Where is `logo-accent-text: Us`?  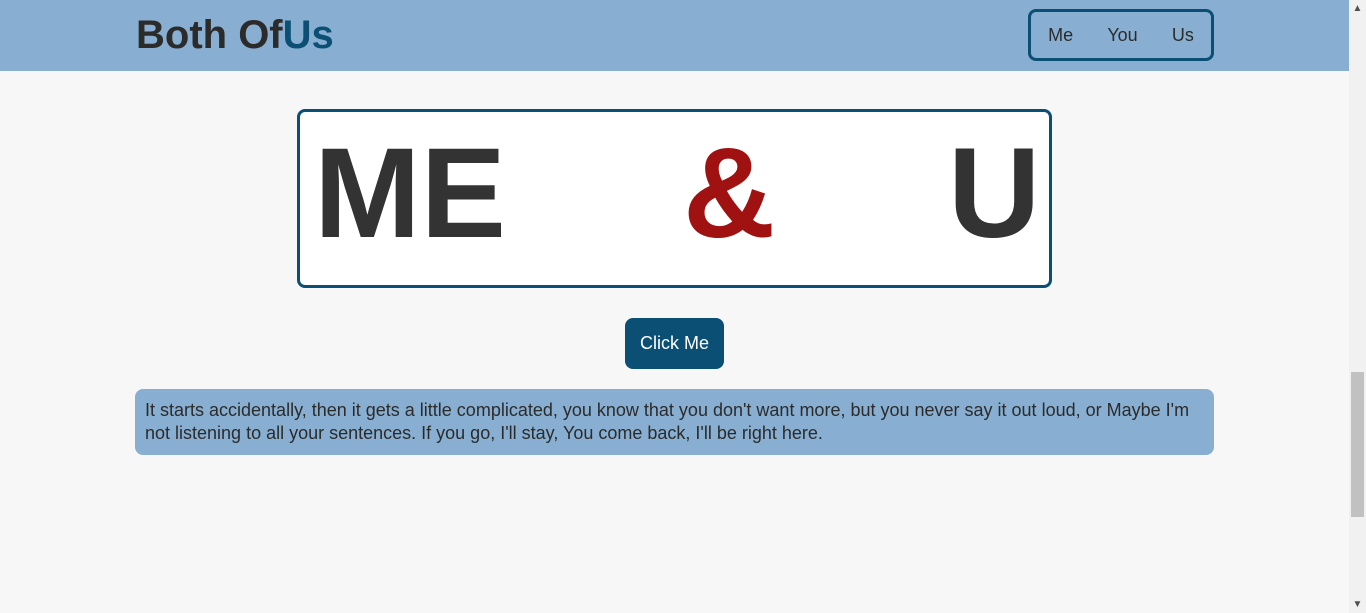 logo-accent-text: Us is located at coordinates (308, 35).